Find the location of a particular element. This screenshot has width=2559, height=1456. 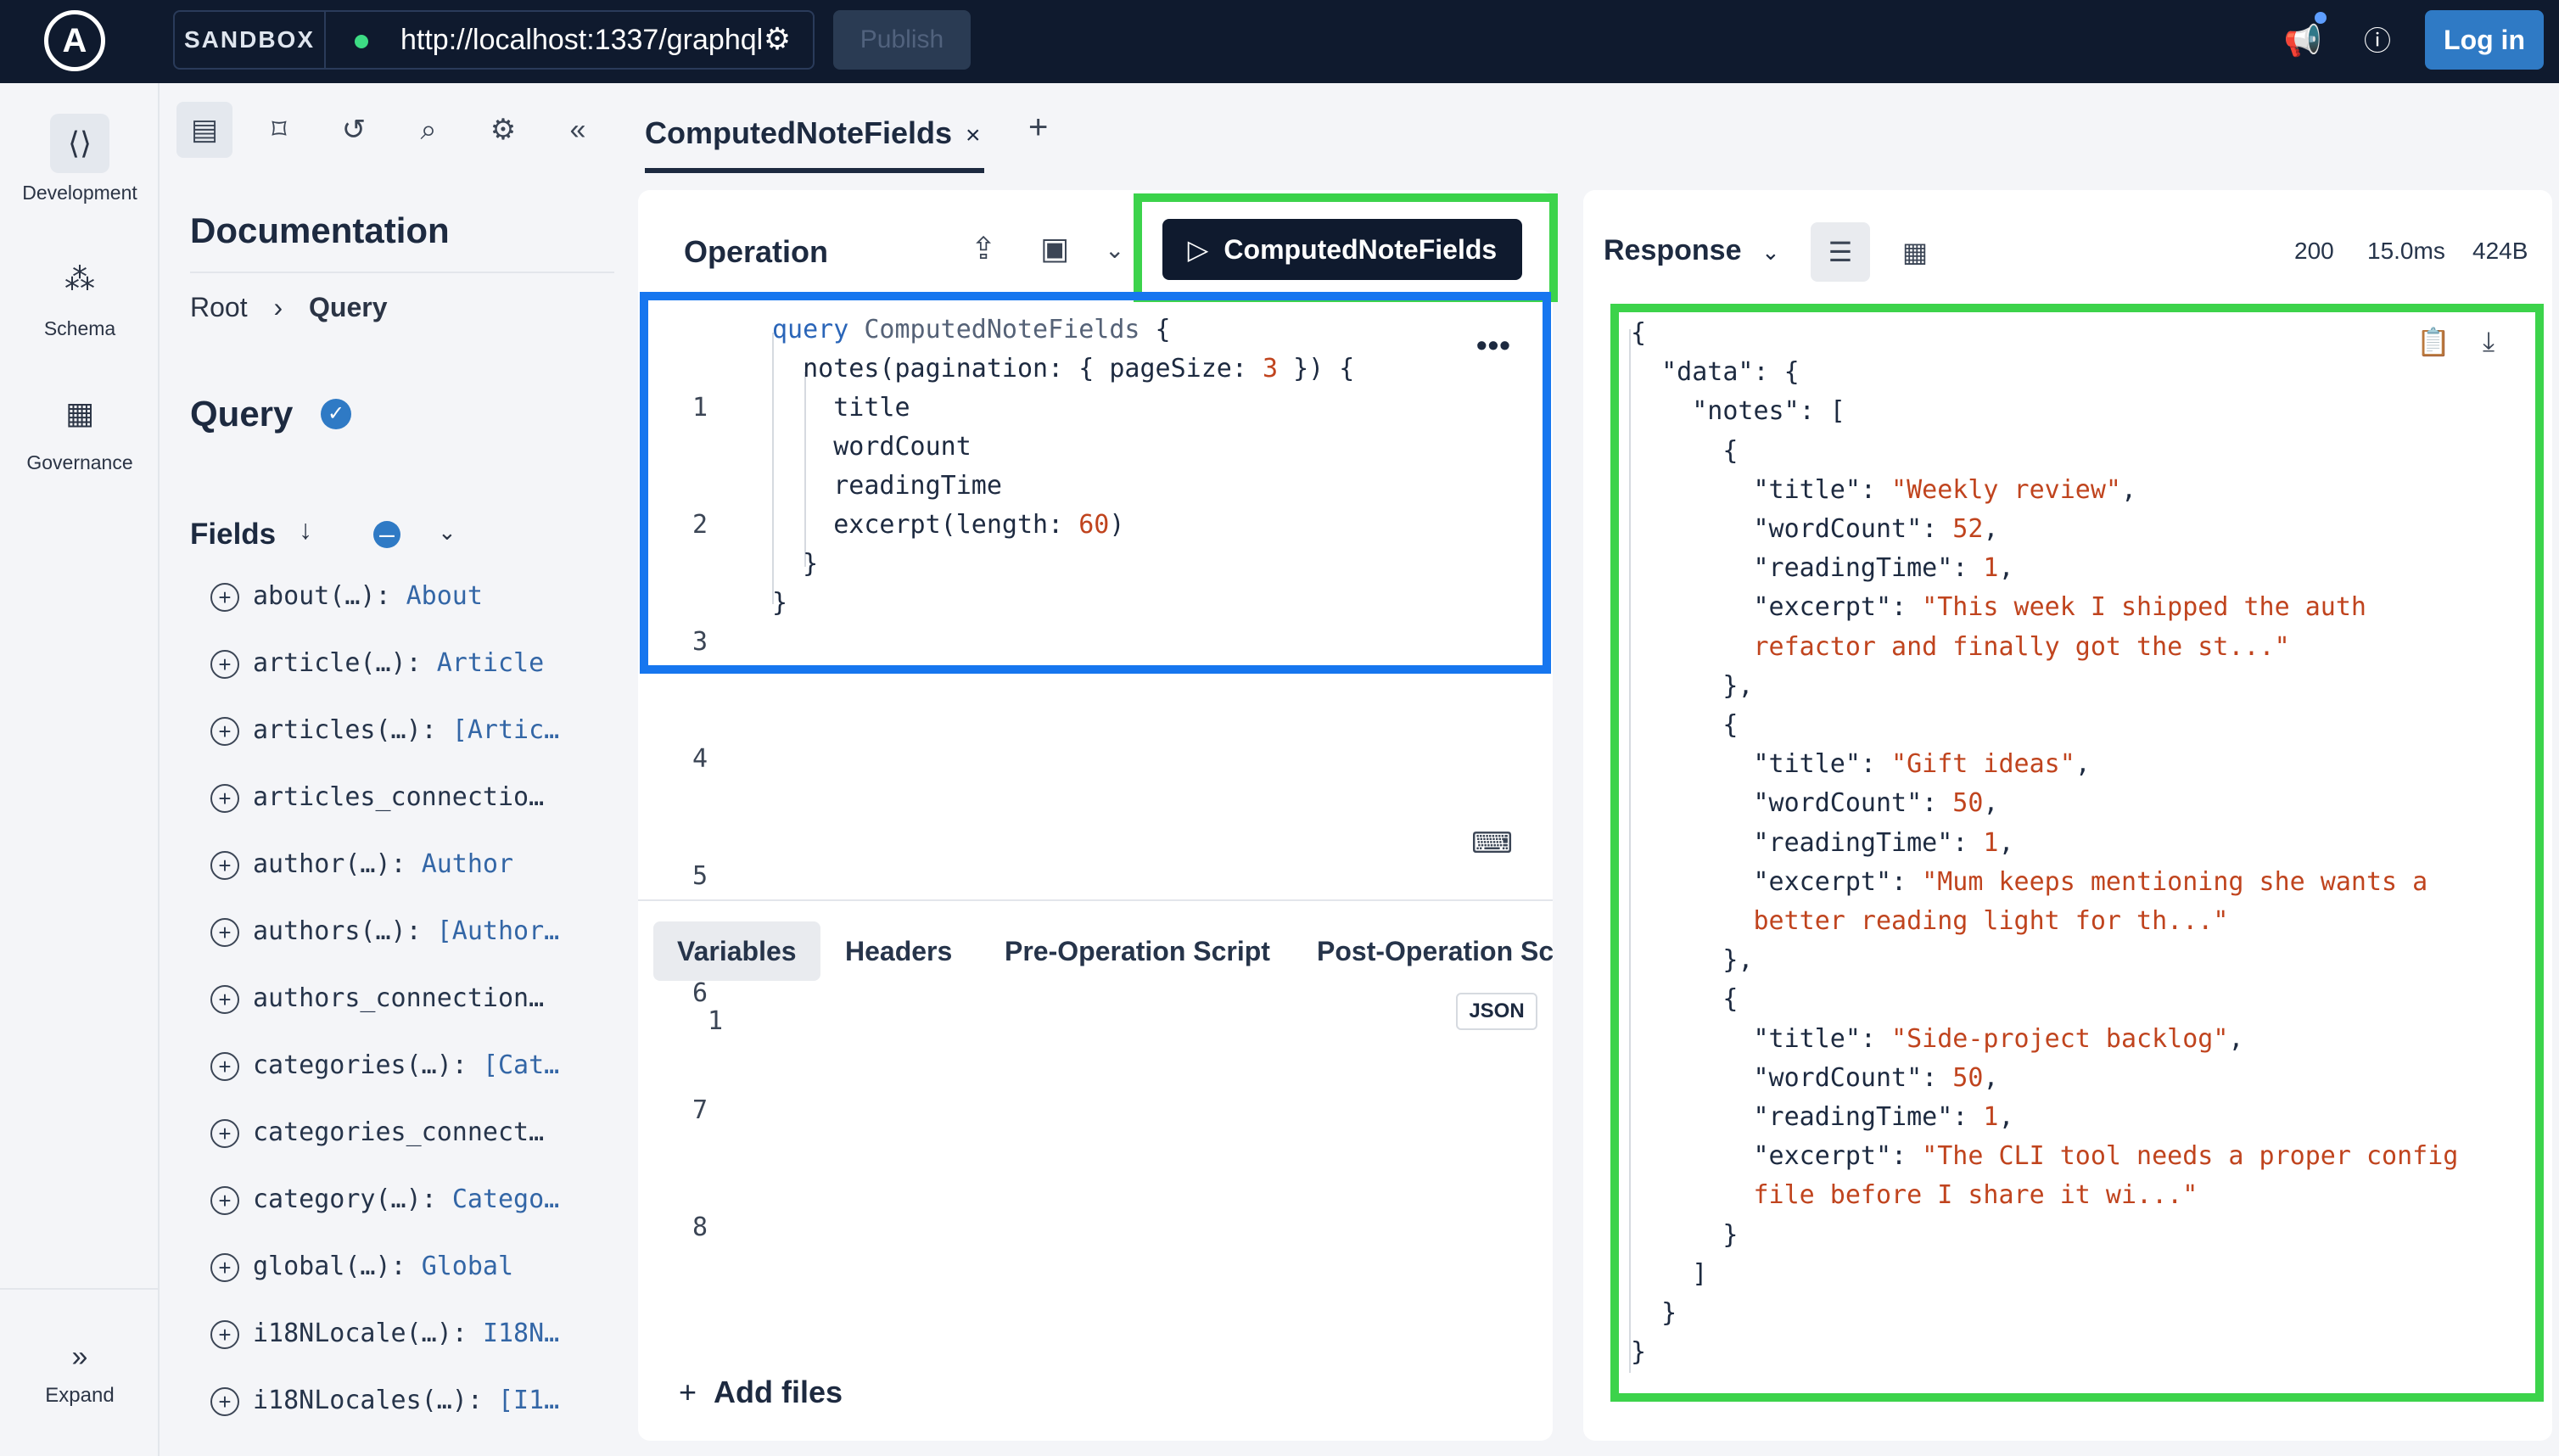

double-chevron-right-icon: » is located at coordinates (79, 1357).